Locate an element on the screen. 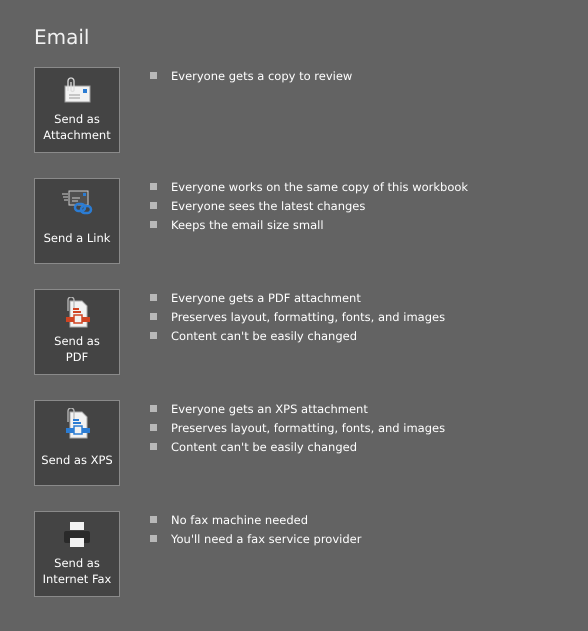 The height and width of the screenshot is (631, 588). send-option-button: Send as PDF is located at coordinates (77, 332).